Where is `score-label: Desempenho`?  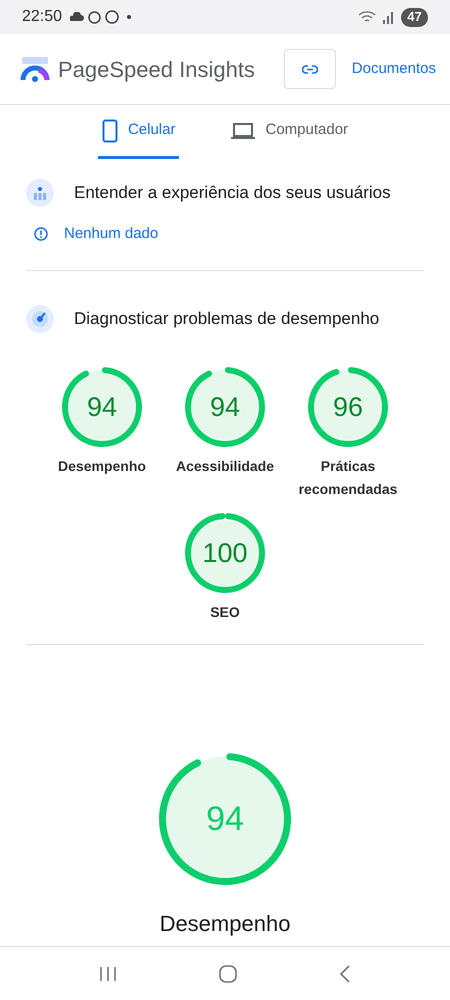 score-label: Desempenho is located at coordinates (102, 466).